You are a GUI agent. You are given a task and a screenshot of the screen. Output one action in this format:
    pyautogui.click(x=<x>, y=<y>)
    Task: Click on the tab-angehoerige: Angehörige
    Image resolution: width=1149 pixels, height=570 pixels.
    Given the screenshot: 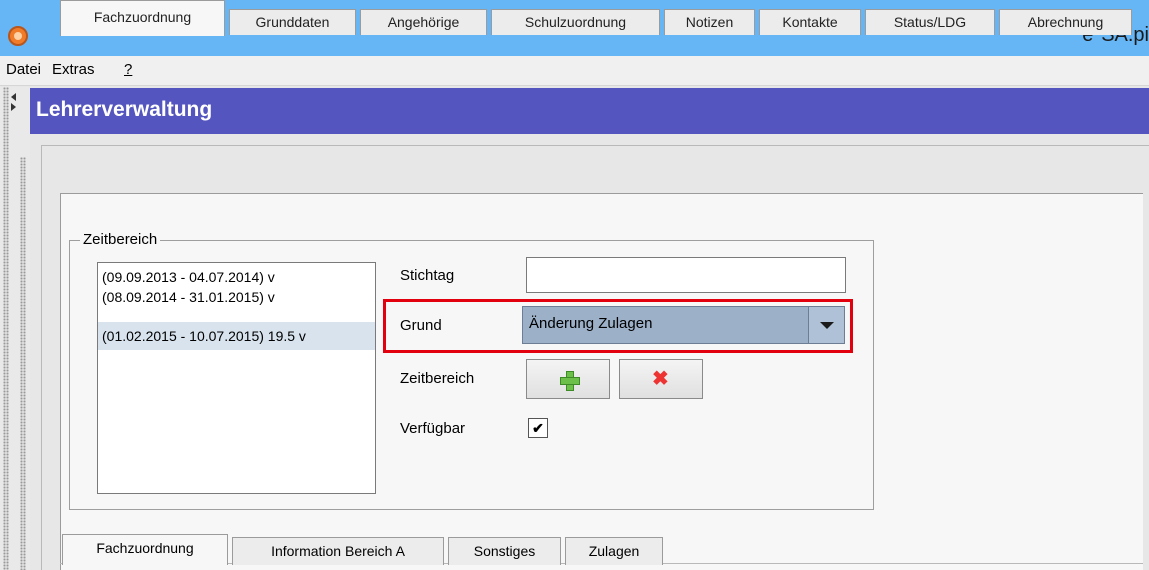 What is the action you would take?
    pyautogui.click(x=423, y=22)
    